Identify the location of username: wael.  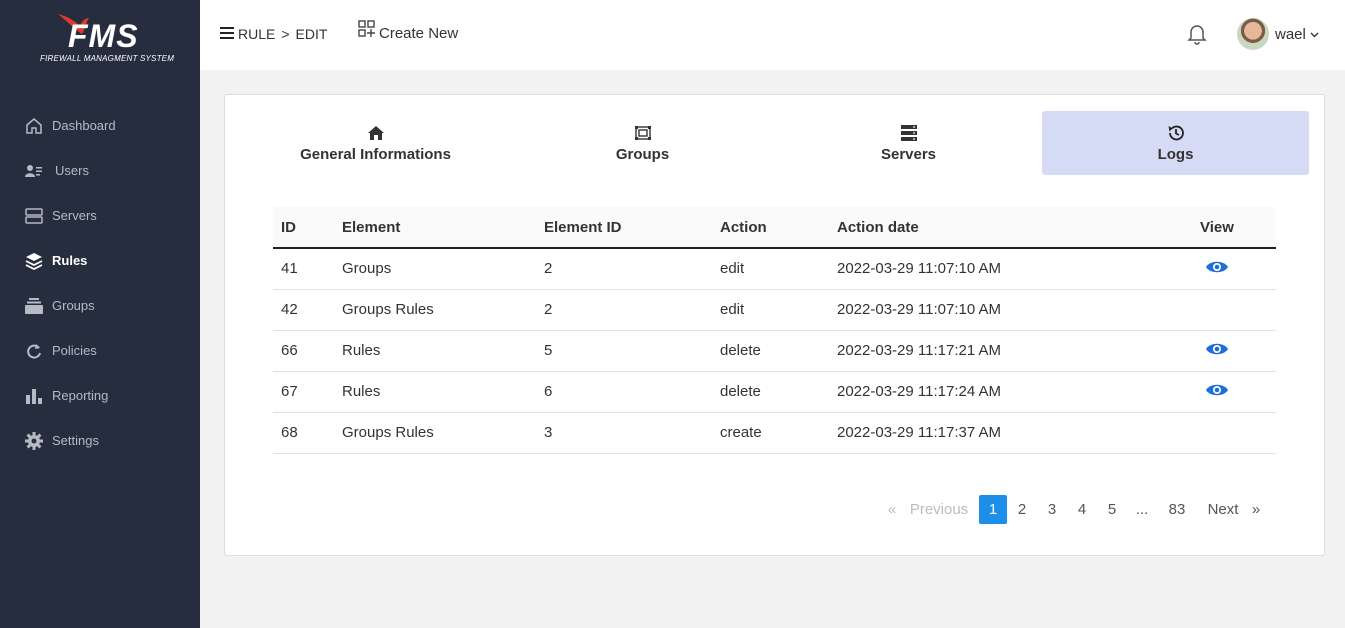
(1290, 34).